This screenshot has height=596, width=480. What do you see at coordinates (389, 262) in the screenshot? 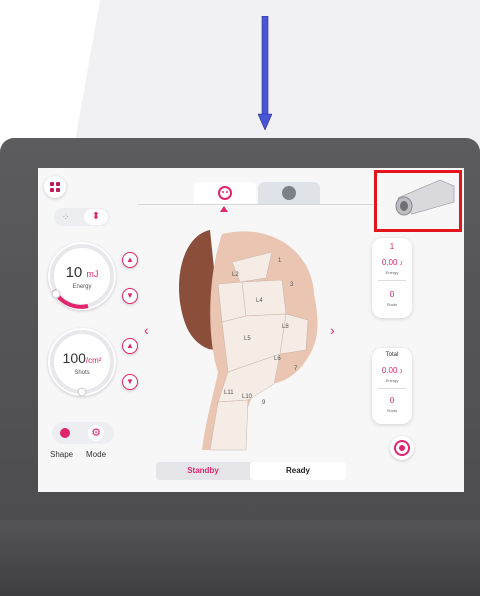
I see `zone-energy-value: 0.00` at bounding box center [389, 262].